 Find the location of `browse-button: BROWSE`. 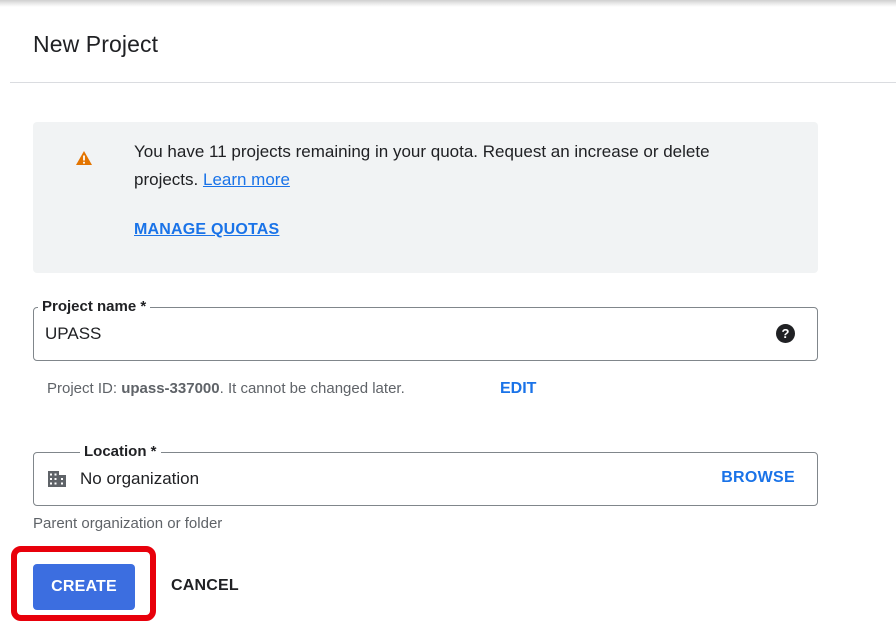

browse-button: BROWSE is located at coordinates (758, 478).